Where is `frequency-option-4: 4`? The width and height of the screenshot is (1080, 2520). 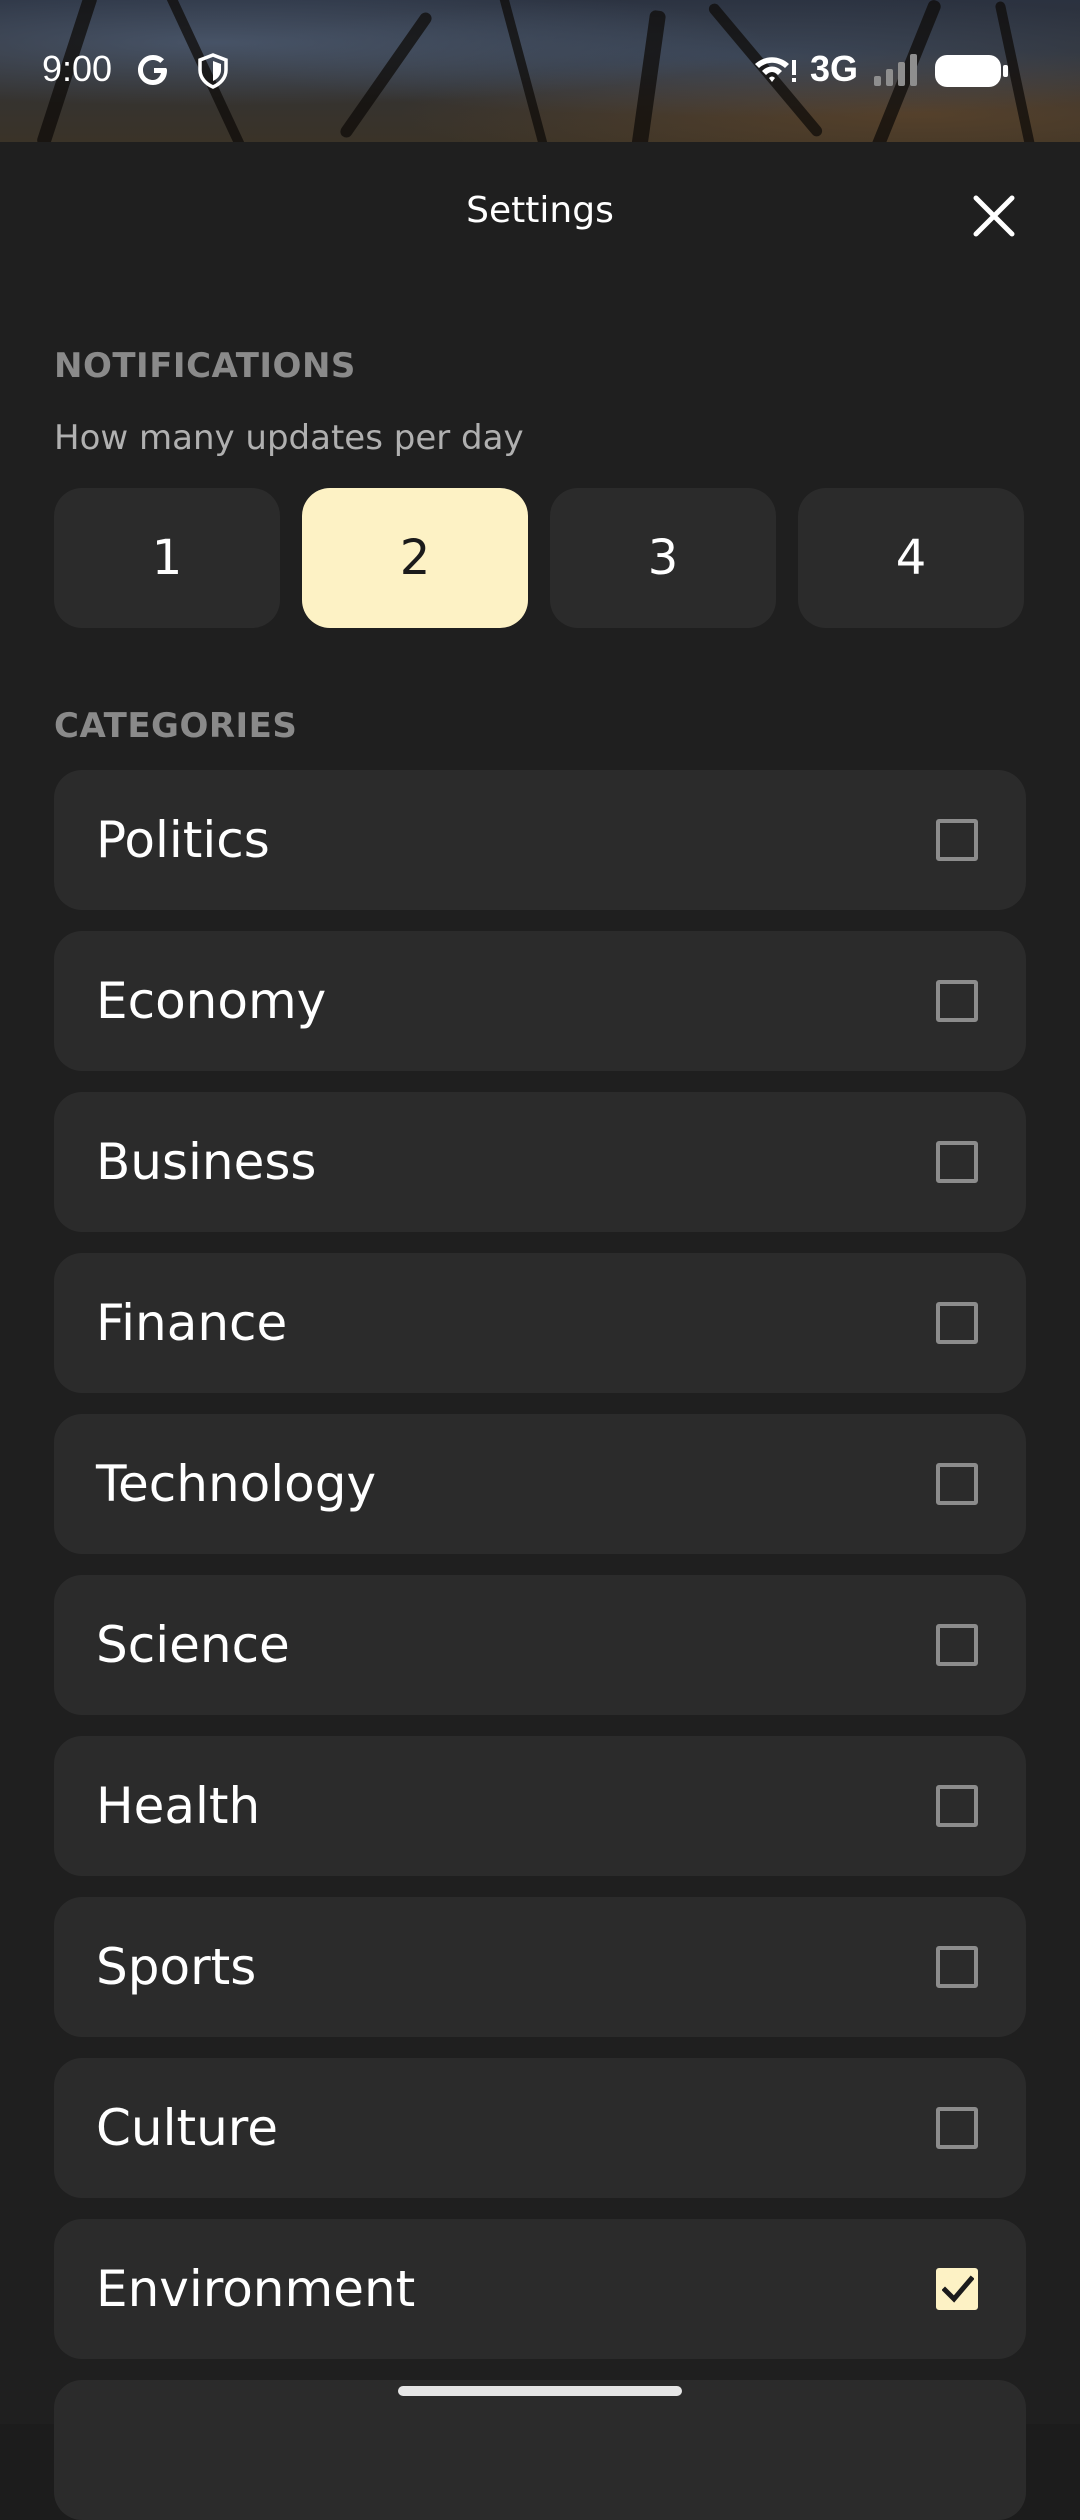 frequency-option-4: 4 is located at coordinates (911, 558).